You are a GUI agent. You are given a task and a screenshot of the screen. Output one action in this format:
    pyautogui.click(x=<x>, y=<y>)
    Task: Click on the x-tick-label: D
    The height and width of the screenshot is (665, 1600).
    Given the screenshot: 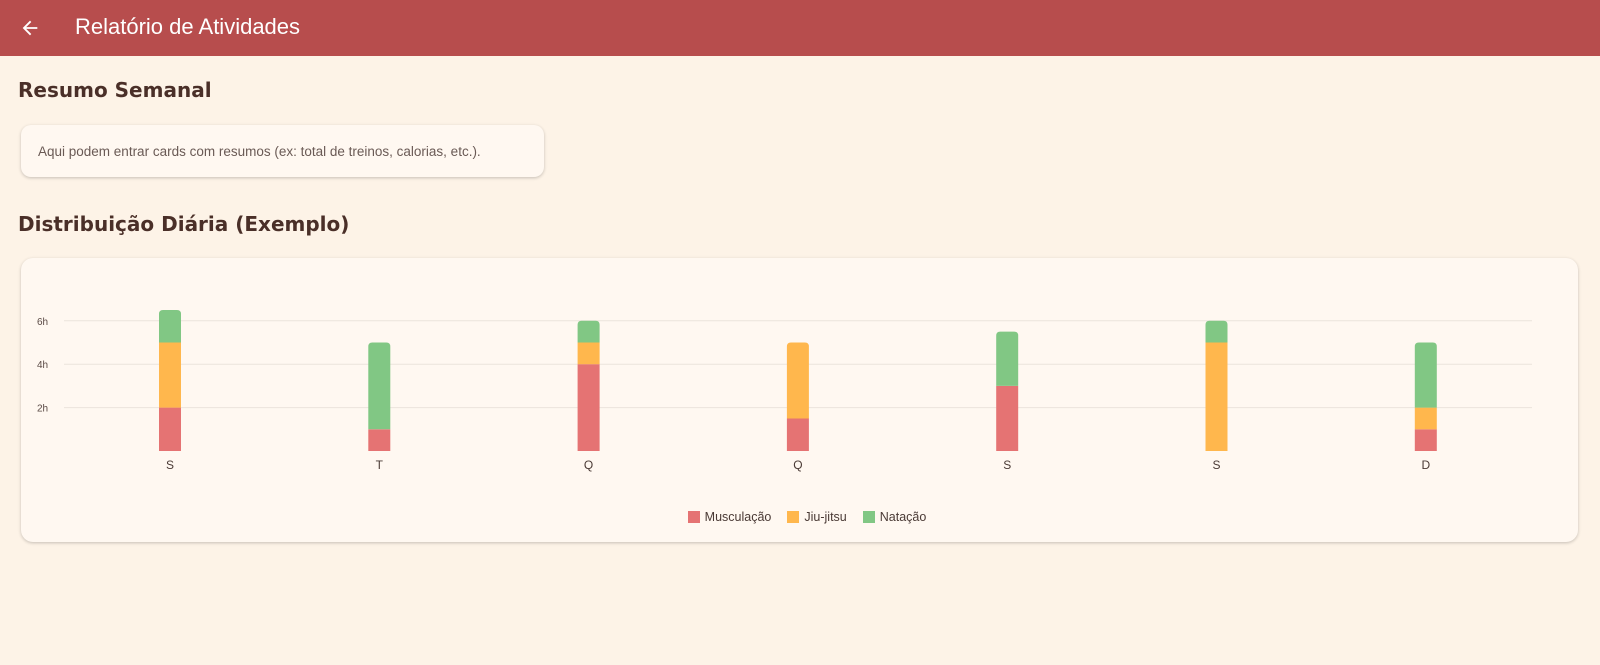 What is the action you would take?
    pyautogui.click(x=1425, y=465)
    